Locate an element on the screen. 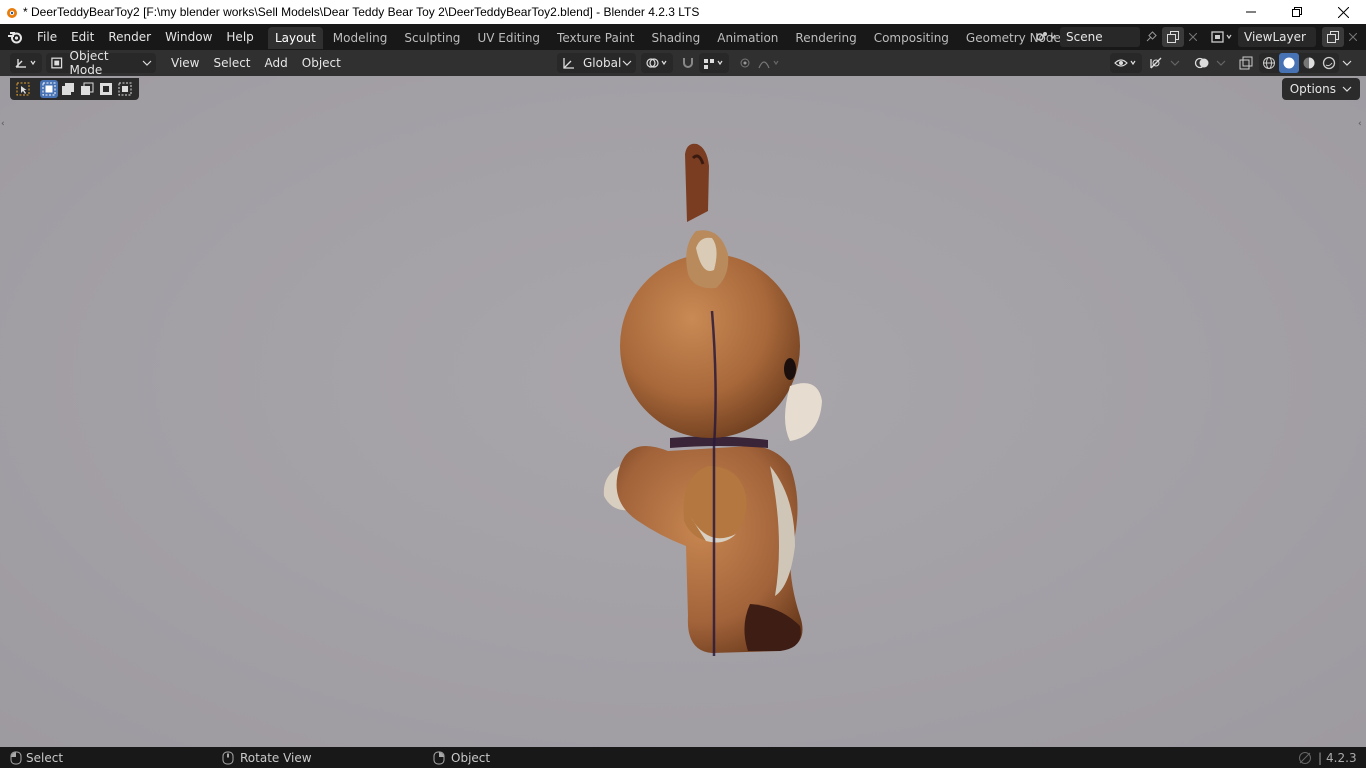 Image resolution: width=1366 pixels, height=768 pixels. shading-solid-button is located at coordinates (1289, 63).